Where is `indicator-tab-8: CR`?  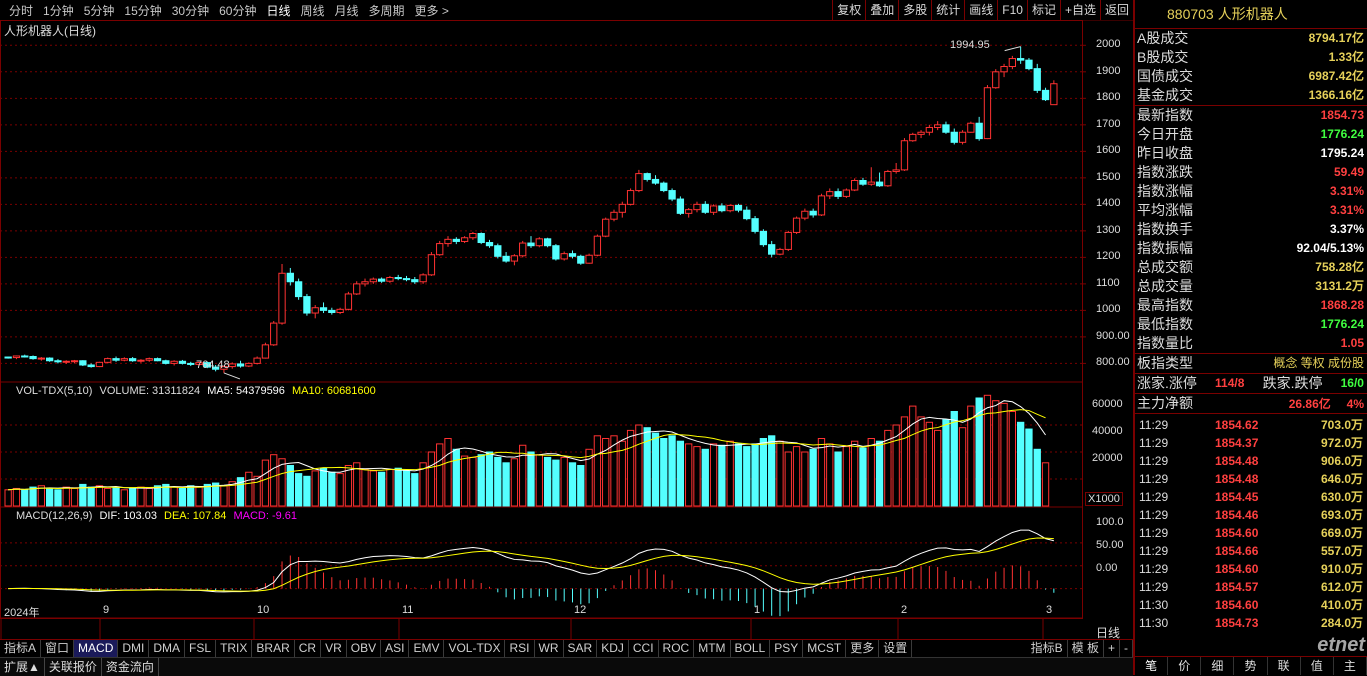
indicator-tab-8: CR is located at coordinates (308, 648).